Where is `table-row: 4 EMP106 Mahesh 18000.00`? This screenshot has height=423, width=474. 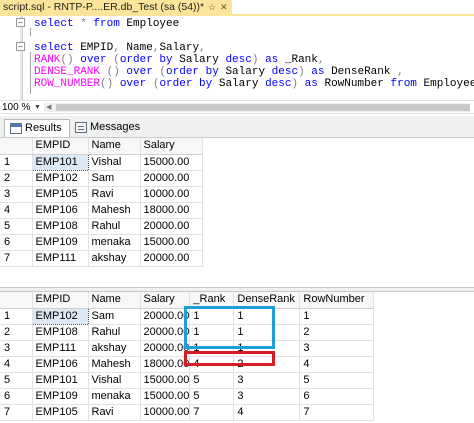 table-row: 4 EMP106 Mahesh 18000.00 is located at coordinates (101, 210).